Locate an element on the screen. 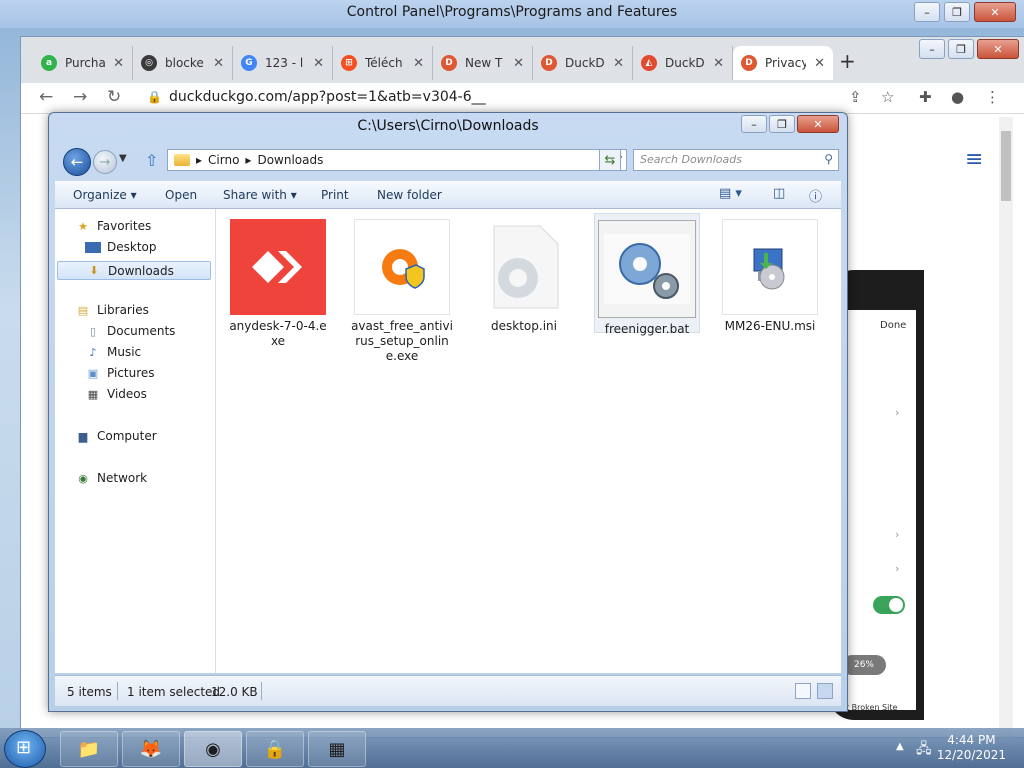  start-button is located at coordinates (25, 749).